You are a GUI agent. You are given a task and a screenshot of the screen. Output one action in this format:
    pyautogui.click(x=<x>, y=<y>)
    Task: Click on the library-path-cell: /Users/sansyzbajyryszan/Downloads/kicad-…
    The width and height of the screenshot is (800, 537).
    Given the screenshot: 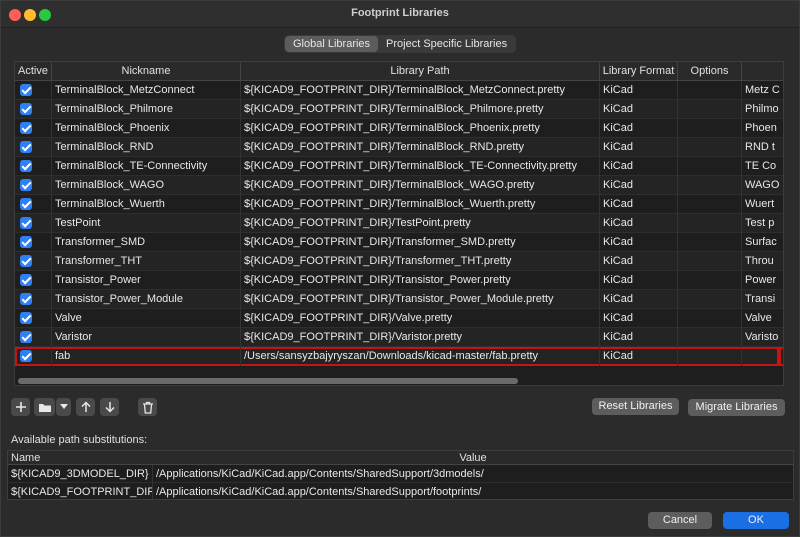 What is the action you would take?
    pyautogui.click(x=420, y=356)
    